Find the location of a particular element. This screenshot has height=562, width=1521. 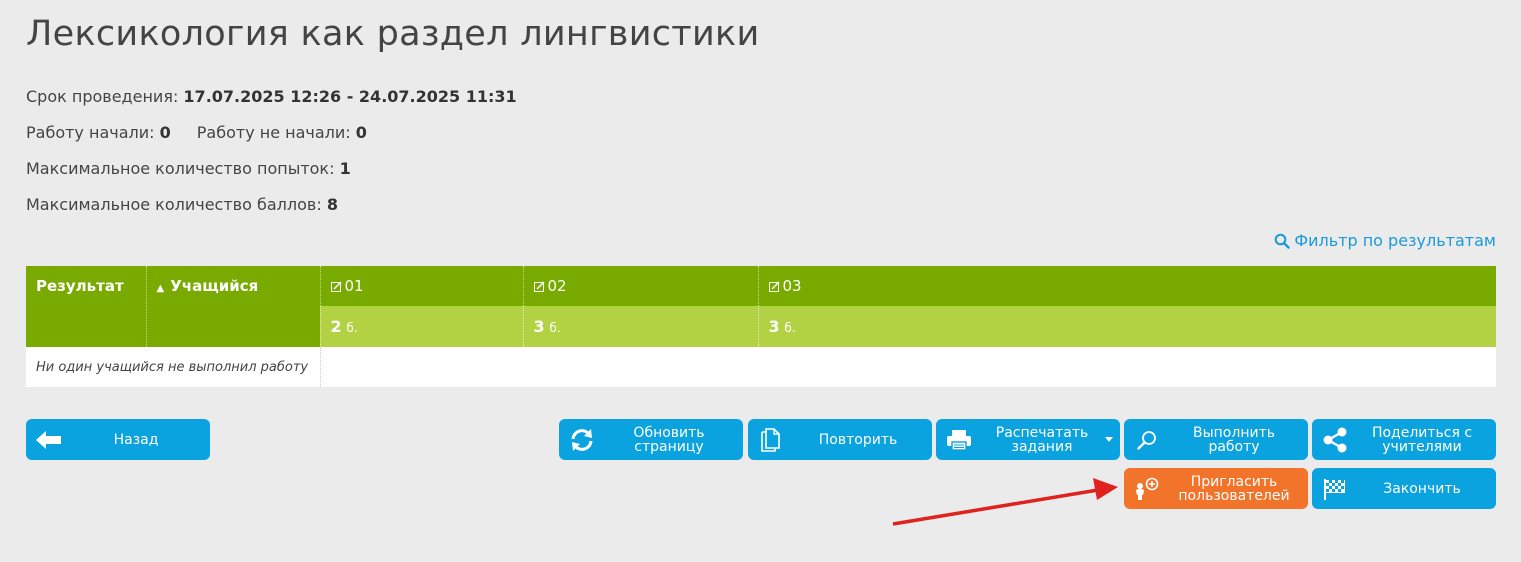

page-title: Лексикология как раздел лингвистики is located at coordinates (393, 34).